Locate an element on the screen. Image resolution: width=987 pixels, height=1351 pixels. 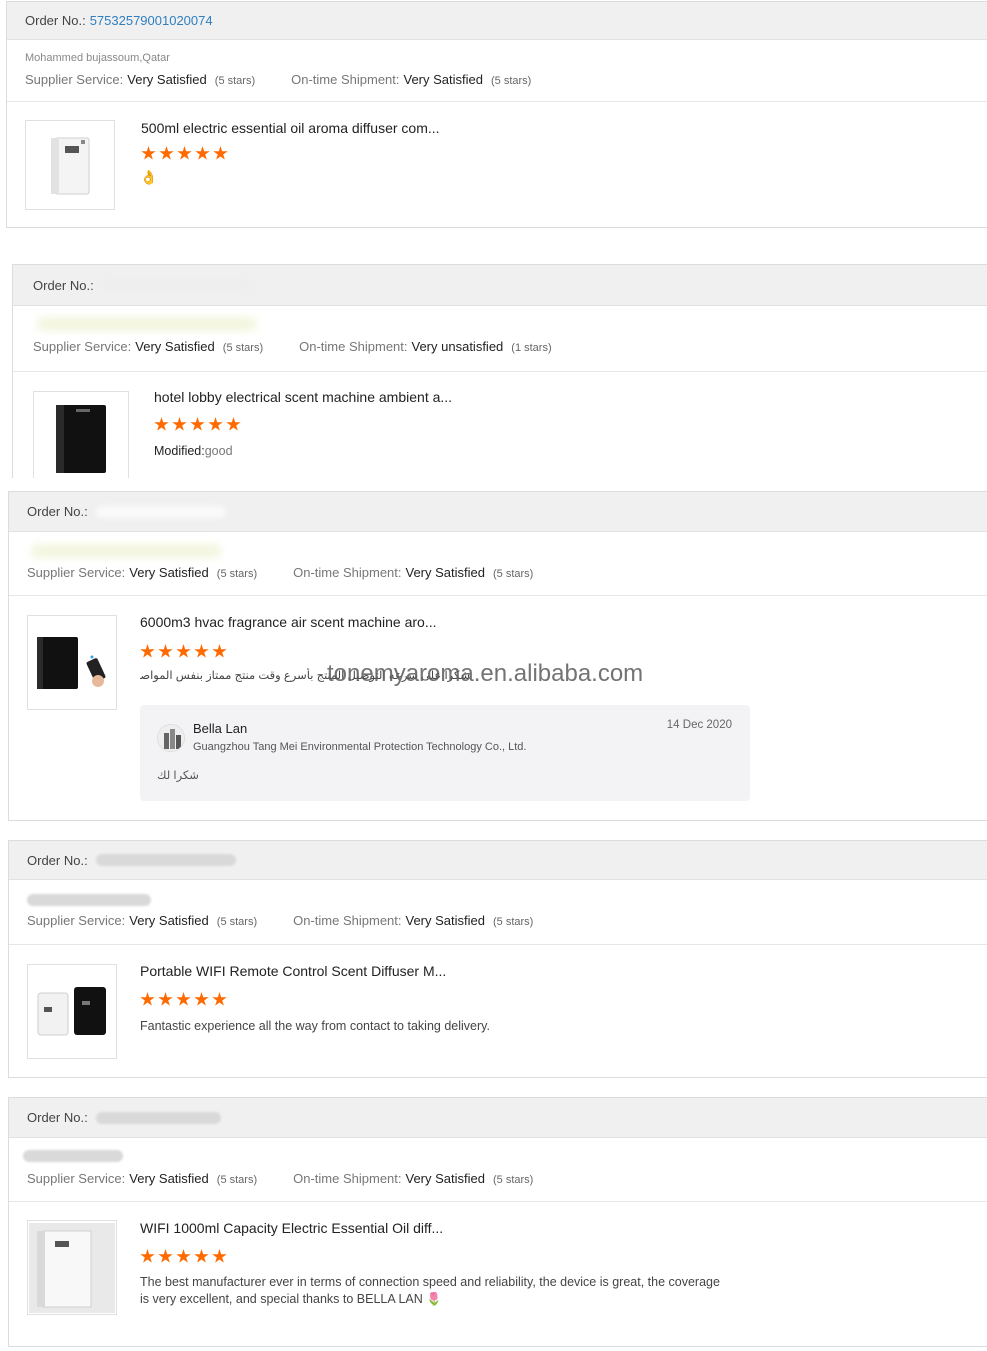
order-header: Order No.: 57532579001020074 is located at coordinates (497, 21).